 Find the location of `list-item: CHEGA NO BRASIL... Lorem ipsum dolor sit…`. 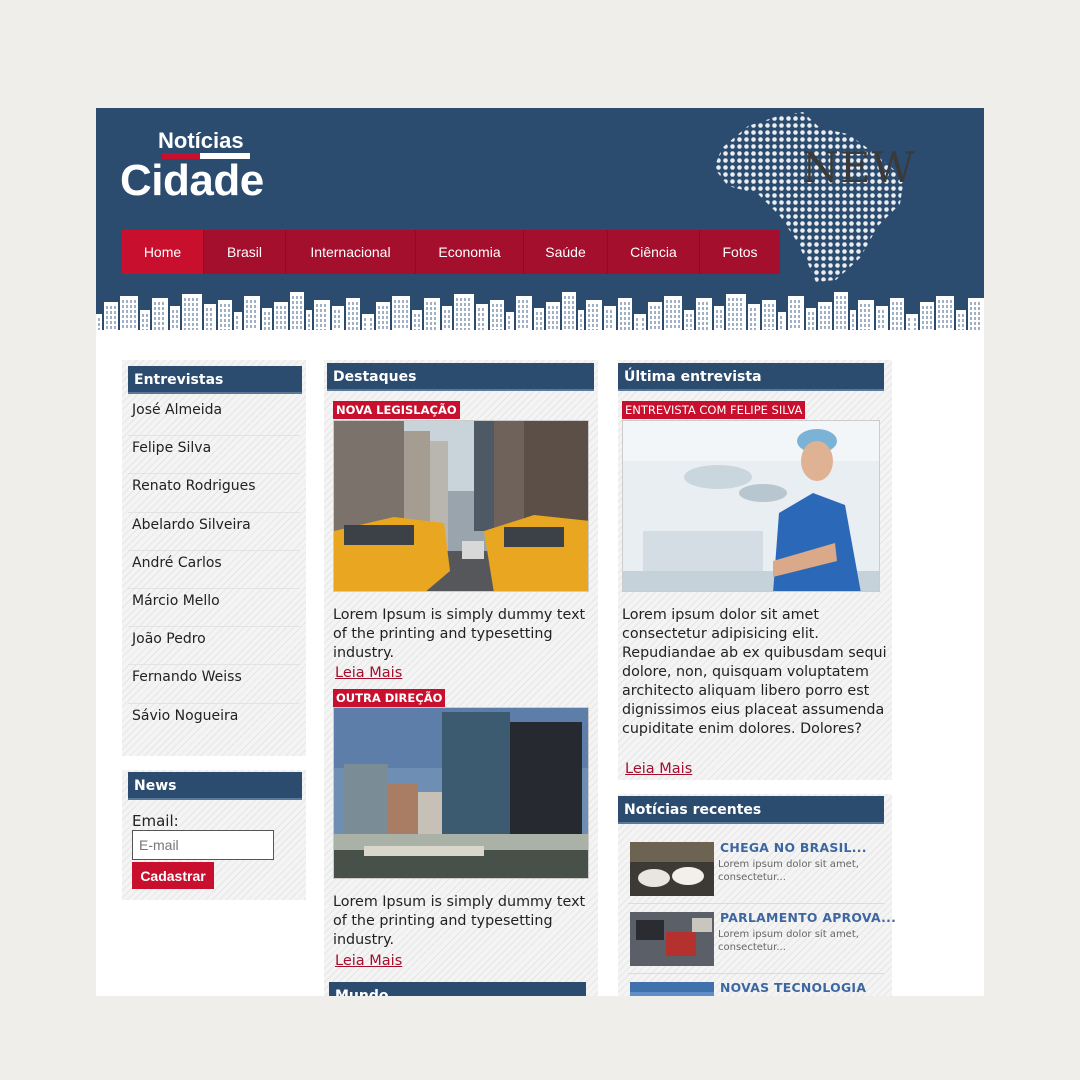

list-item: CHEGA NO BRASIL... Lorem ipsum dolor sit… is located at coordinates (756, 871).